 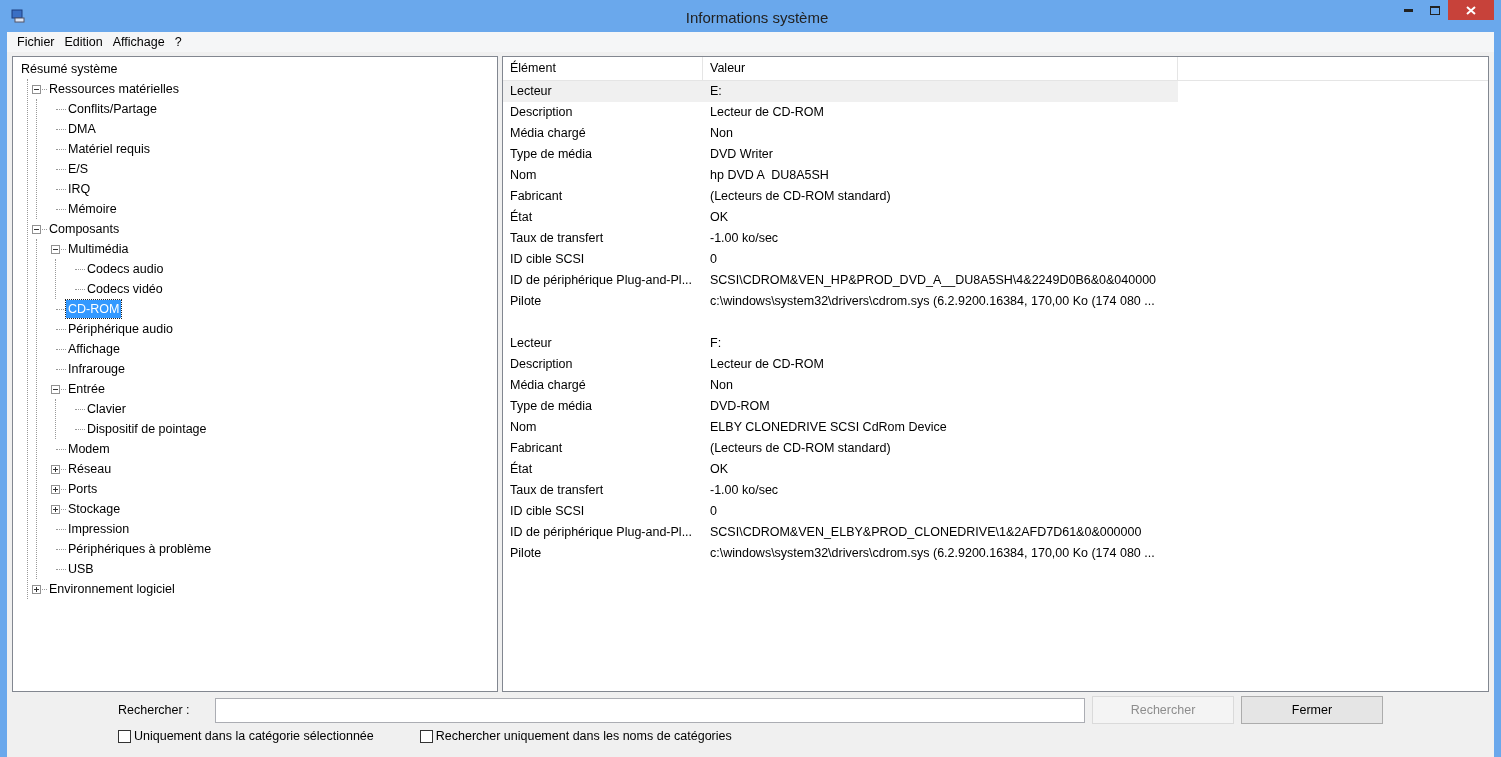 I want to click on column-header: Valeur, so click(x=940, y=68).